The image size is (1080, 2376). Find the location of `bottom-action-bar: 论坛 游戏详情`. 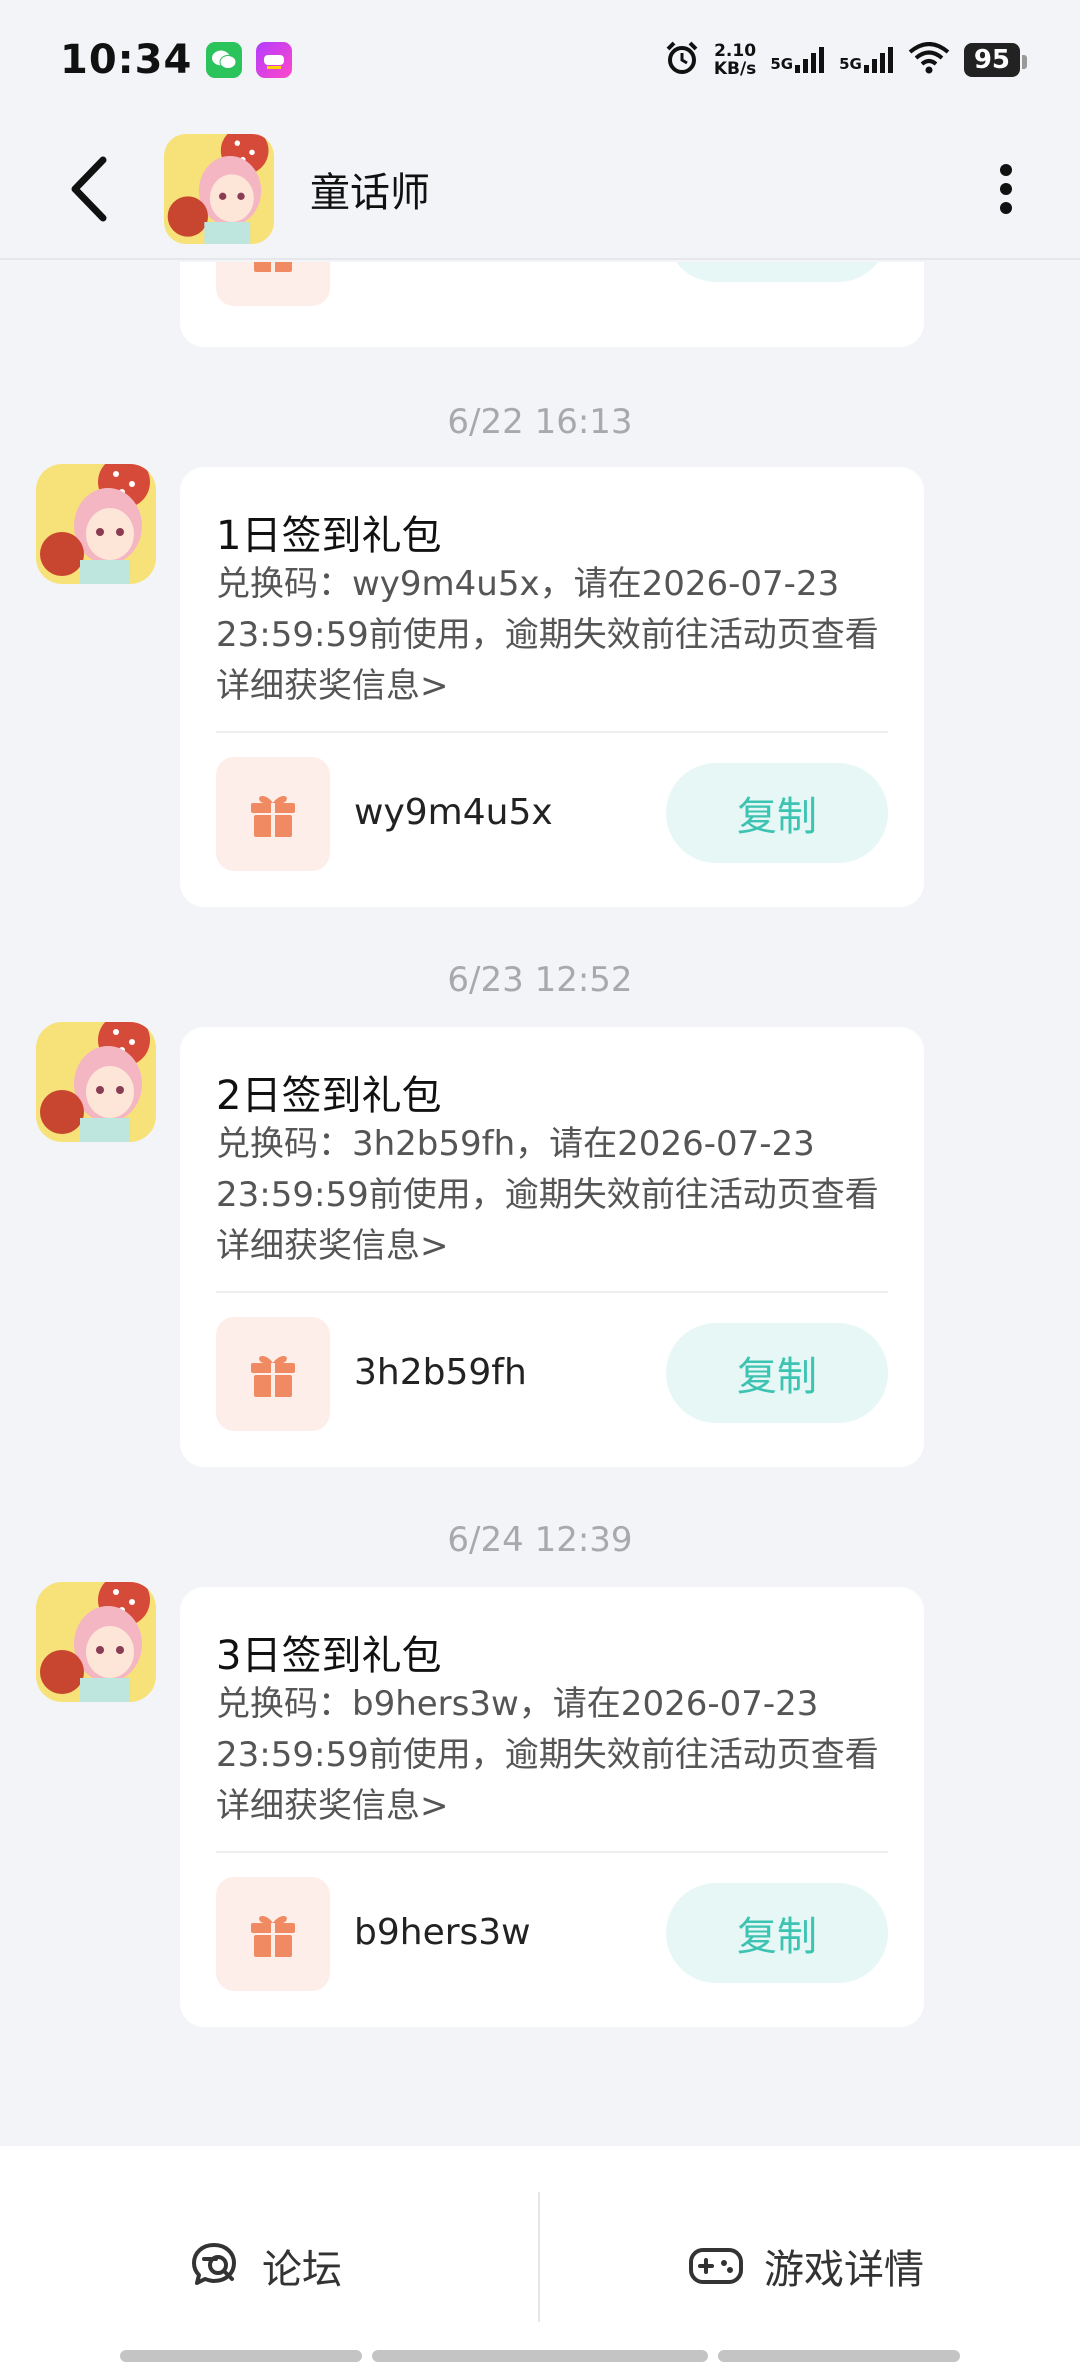

bottom-action-bar: 论坛 游戏详情 is located at coordinates (540, 2261).